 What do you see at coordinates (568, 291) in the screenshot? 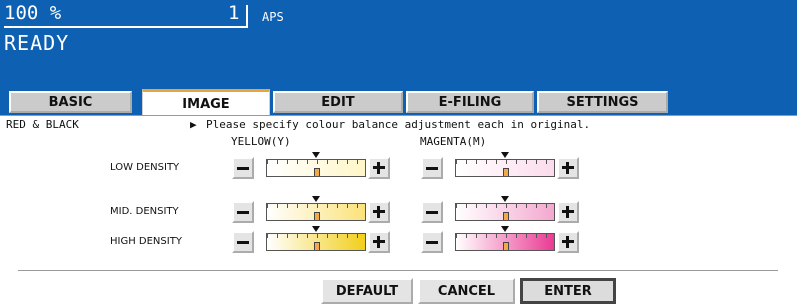
I see `enter-button: ENTER` at bounding box center [568, 291].